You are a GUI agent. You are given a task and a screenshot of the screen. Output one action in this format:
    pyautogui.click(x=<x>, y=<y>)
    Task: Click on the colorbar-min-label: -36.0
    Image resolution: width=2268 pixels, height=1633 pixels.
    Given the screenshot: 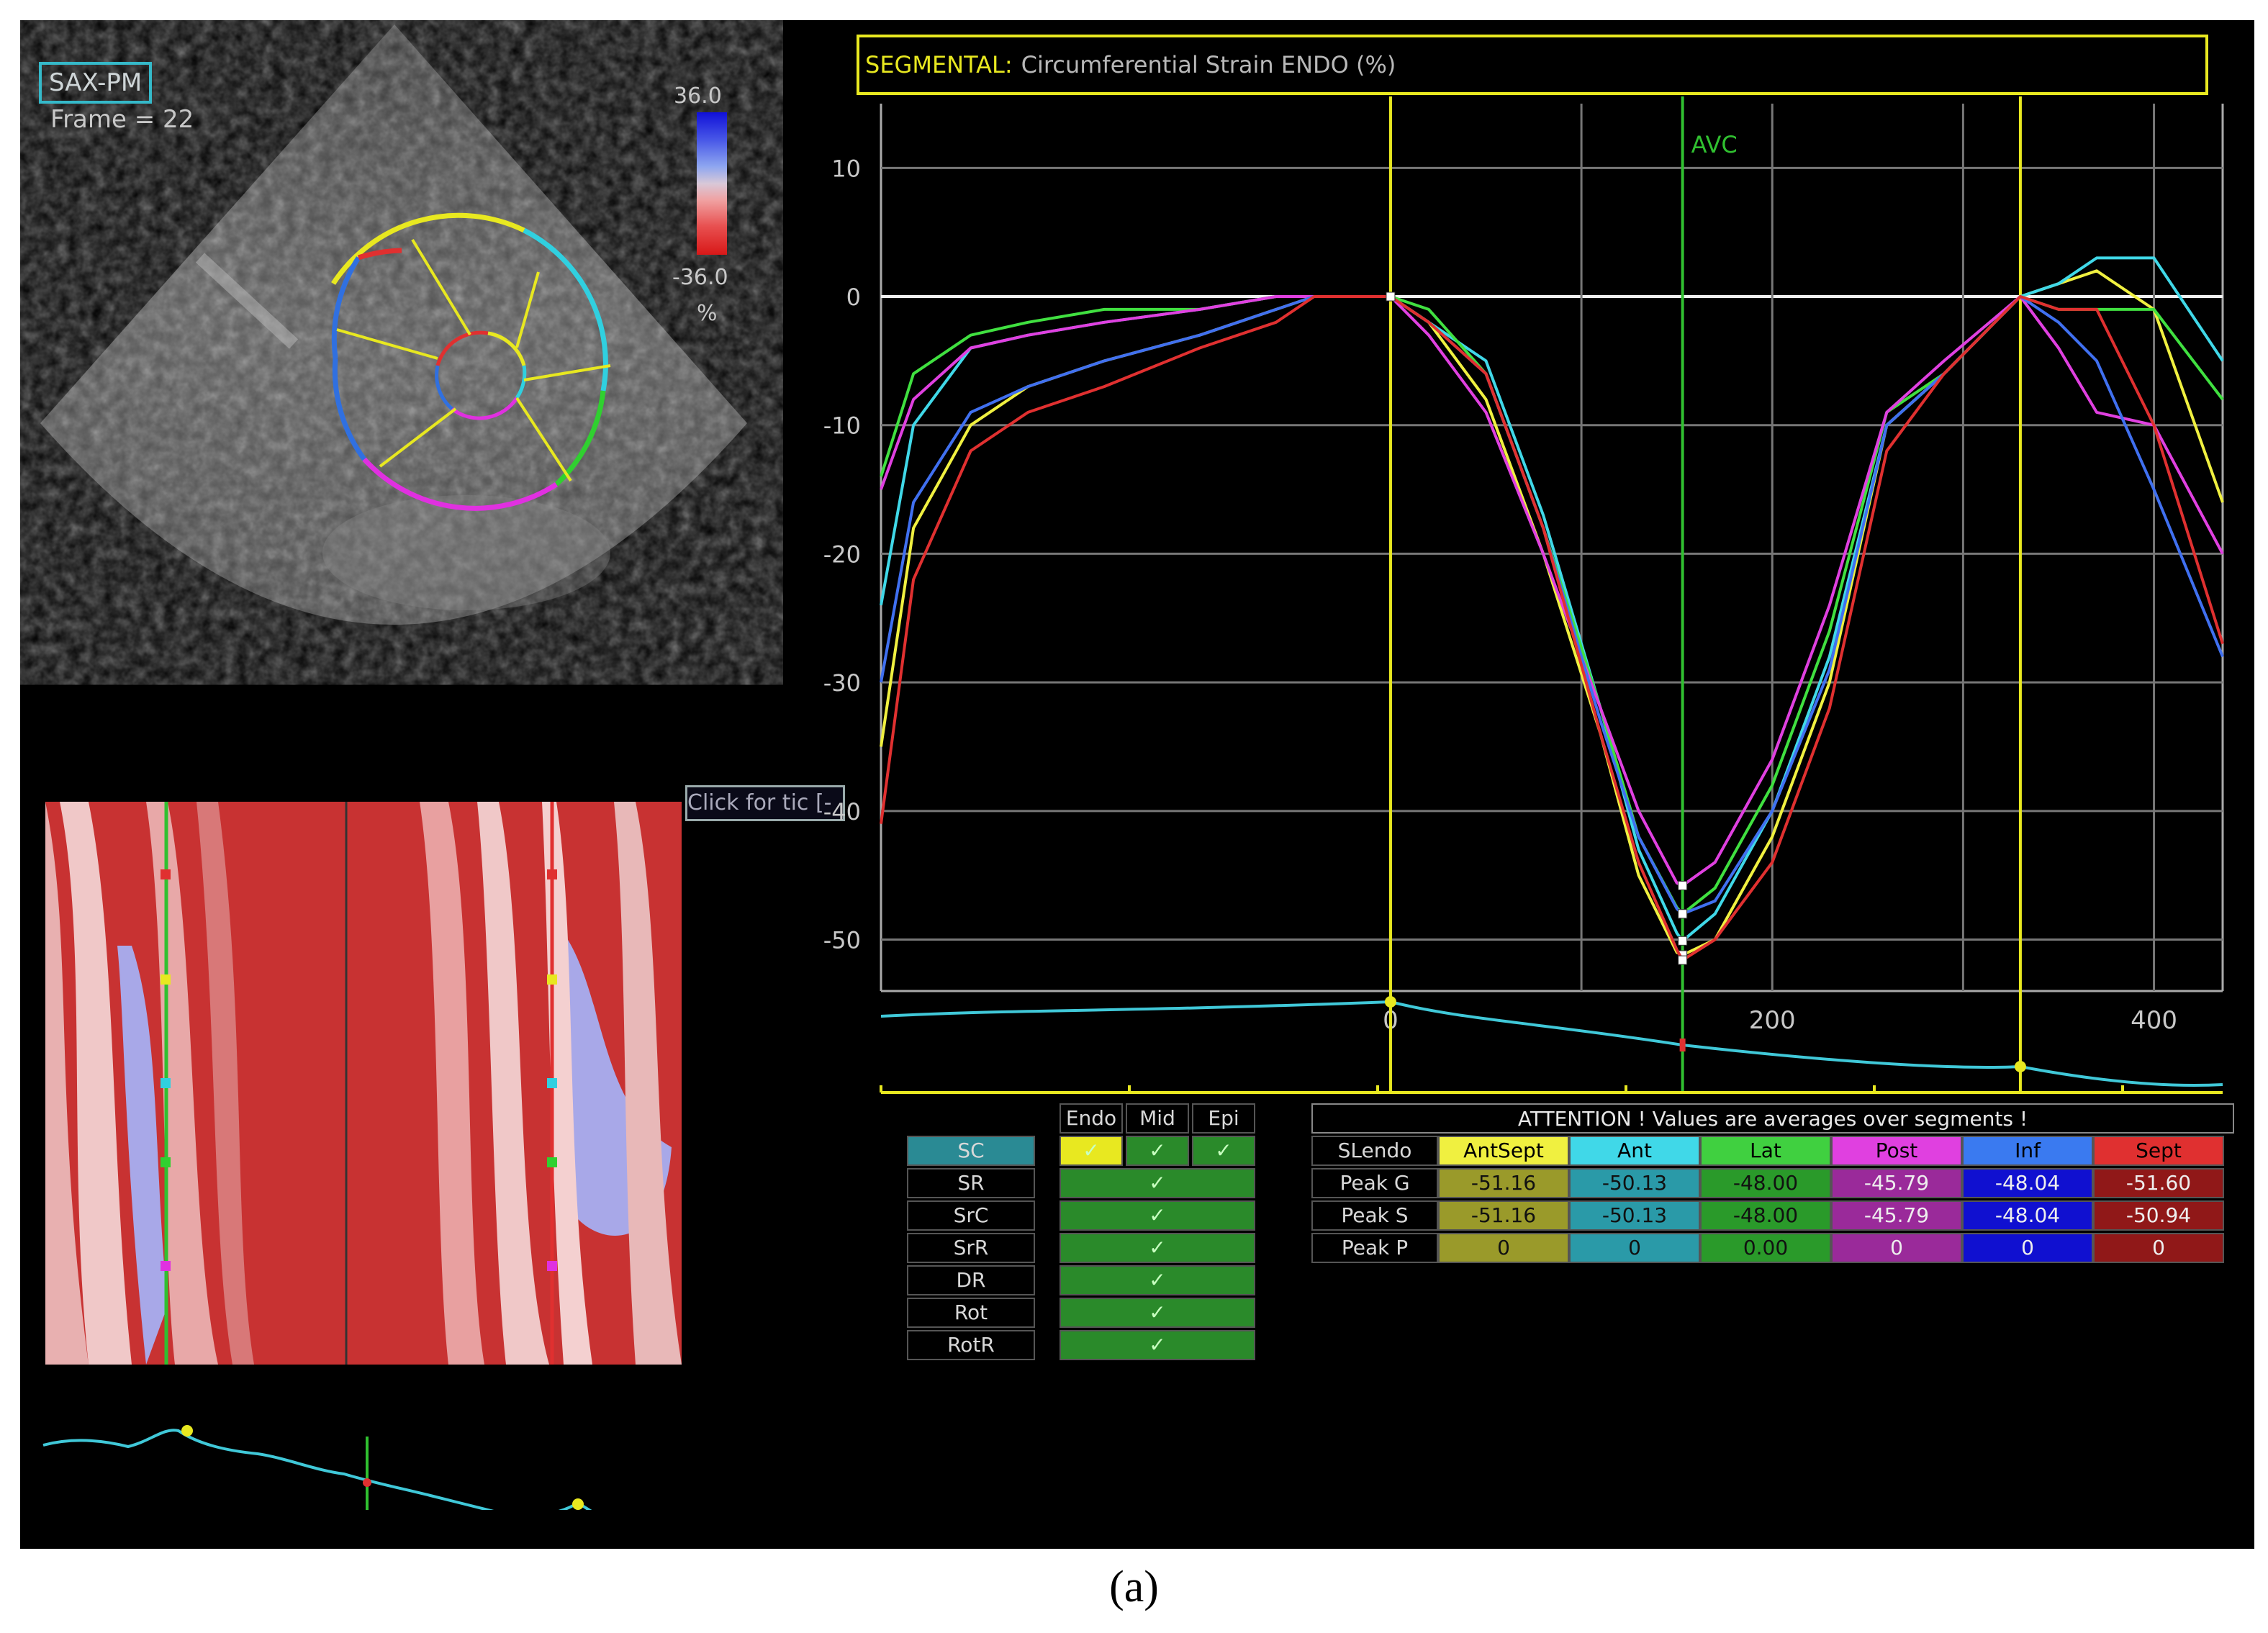 What is the action you would take?
    pyautogui.click(x=700, y=277)
    